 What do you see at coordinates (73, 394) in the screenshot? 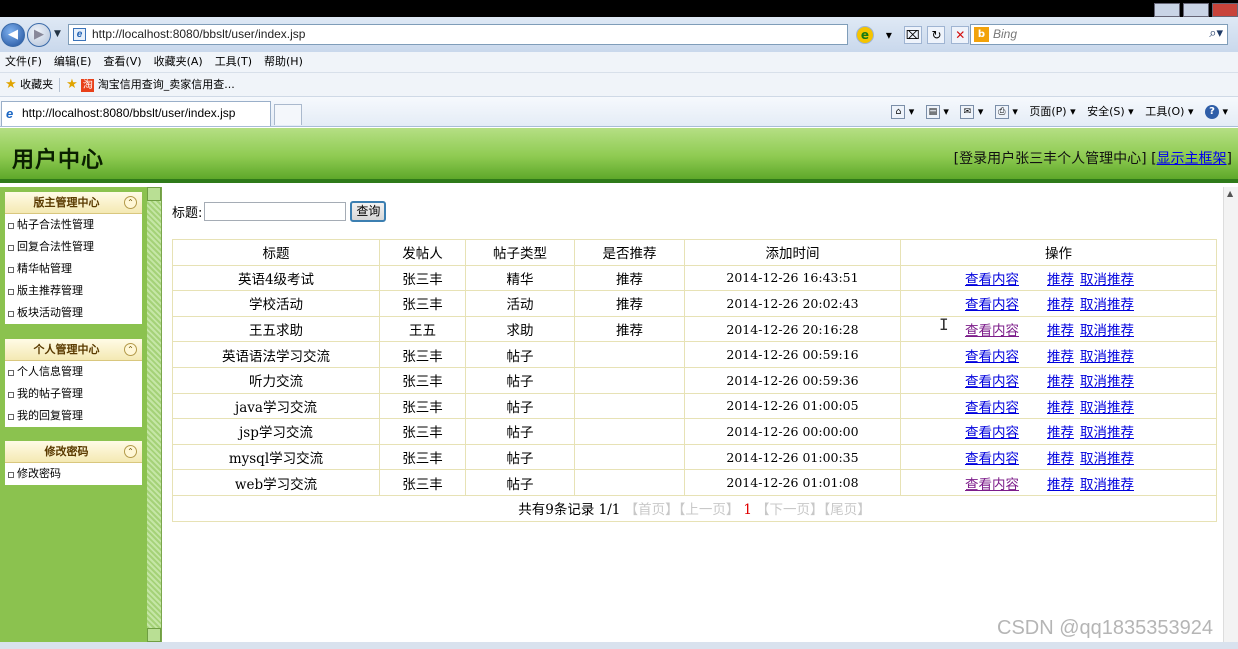
I see `sidebar-item-my-posts: 我的帖子管理` at bounding box center [73, 394].